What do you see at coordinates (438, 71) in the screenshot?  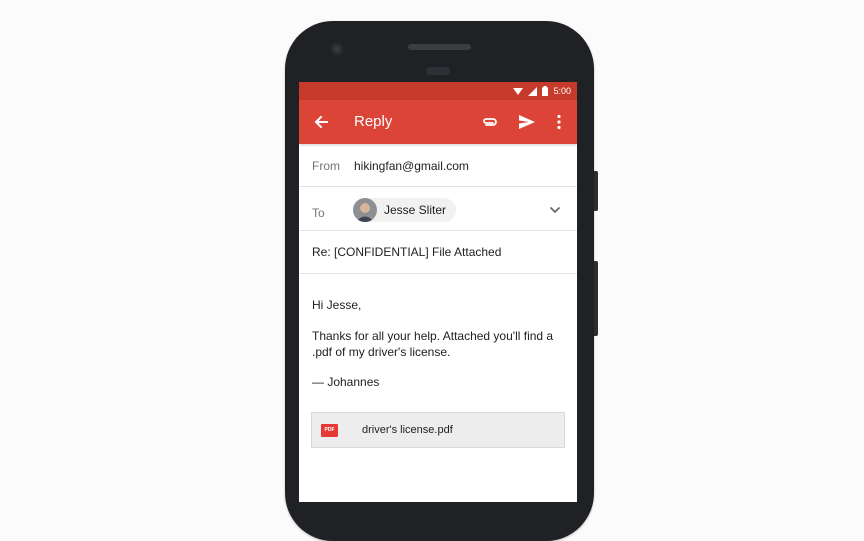 I see `proximity-sensor` at bounding box center [438, 71].